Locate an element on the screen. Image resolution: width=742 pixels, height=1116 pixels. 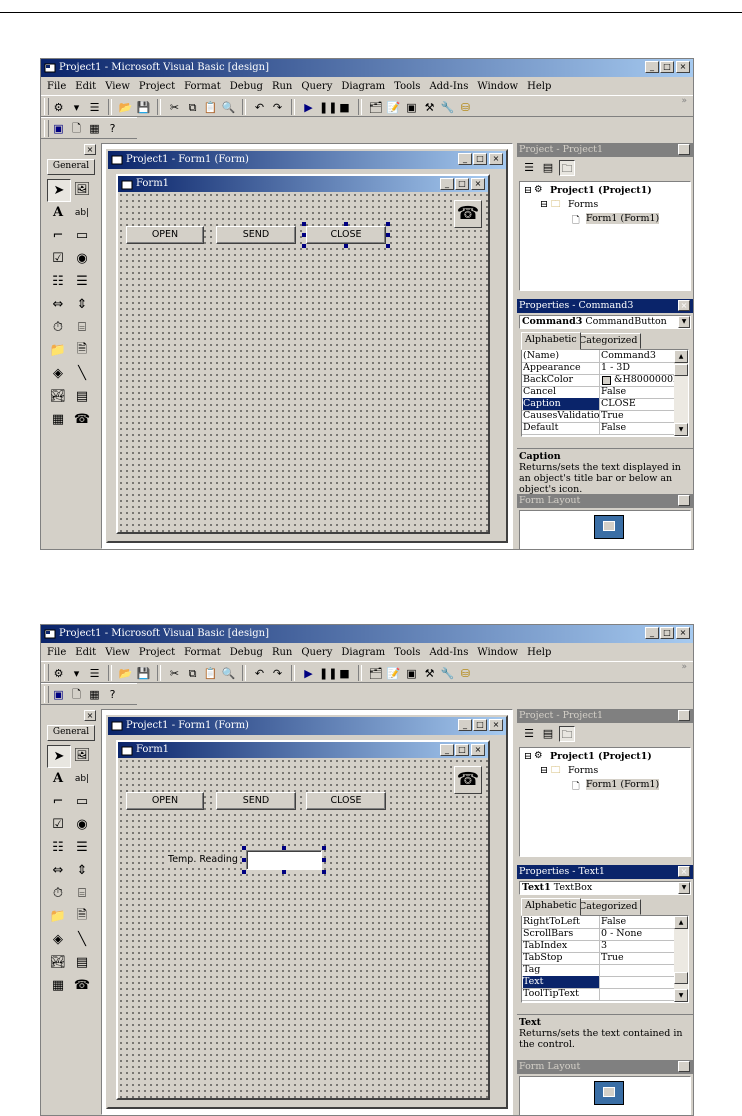
scroll-thumb is located at coordinates (681, 370).